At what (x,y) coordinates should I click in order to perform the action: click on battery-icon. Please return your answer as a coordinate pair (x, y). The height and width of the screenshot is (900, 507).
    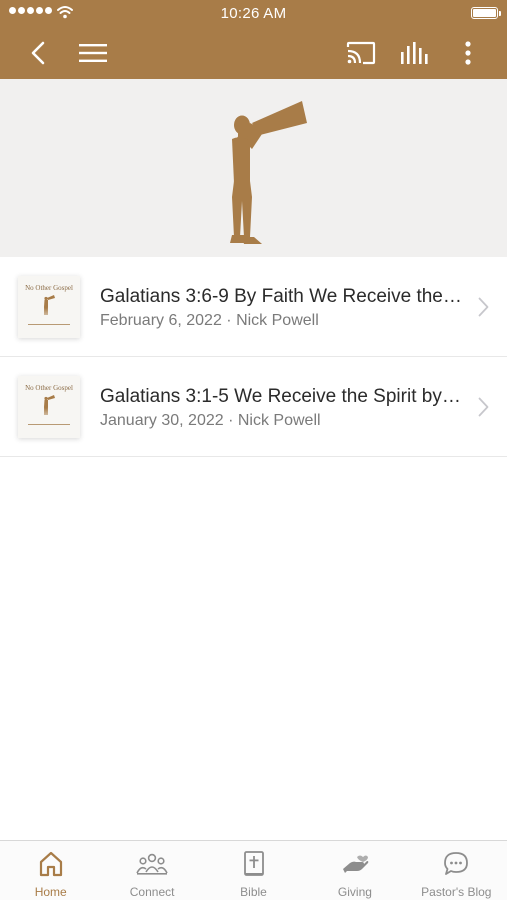
    Looking at the image, I should click on (486, 13).